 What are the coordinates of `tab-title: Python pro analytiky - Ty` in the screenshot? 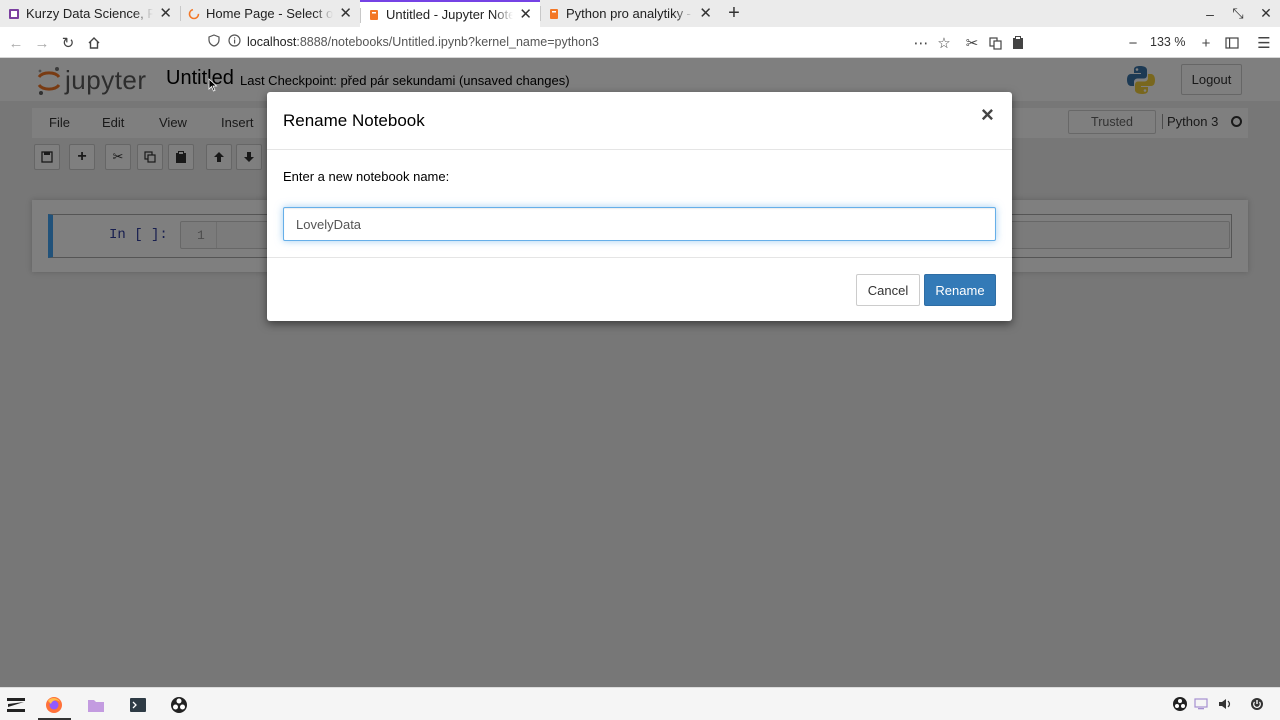 It's located at (629, 13).